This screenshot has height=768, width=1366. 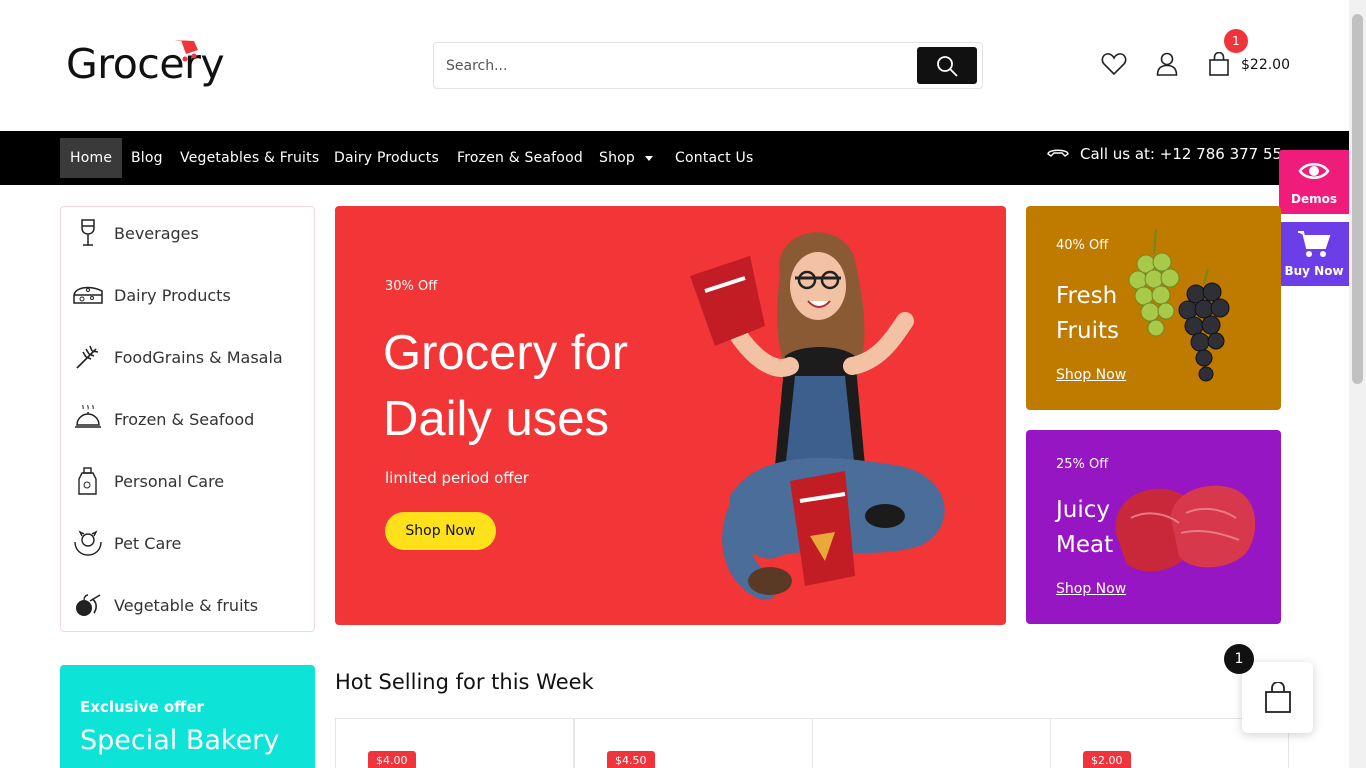 I want to click on product-card, so click(x=931, y=743).